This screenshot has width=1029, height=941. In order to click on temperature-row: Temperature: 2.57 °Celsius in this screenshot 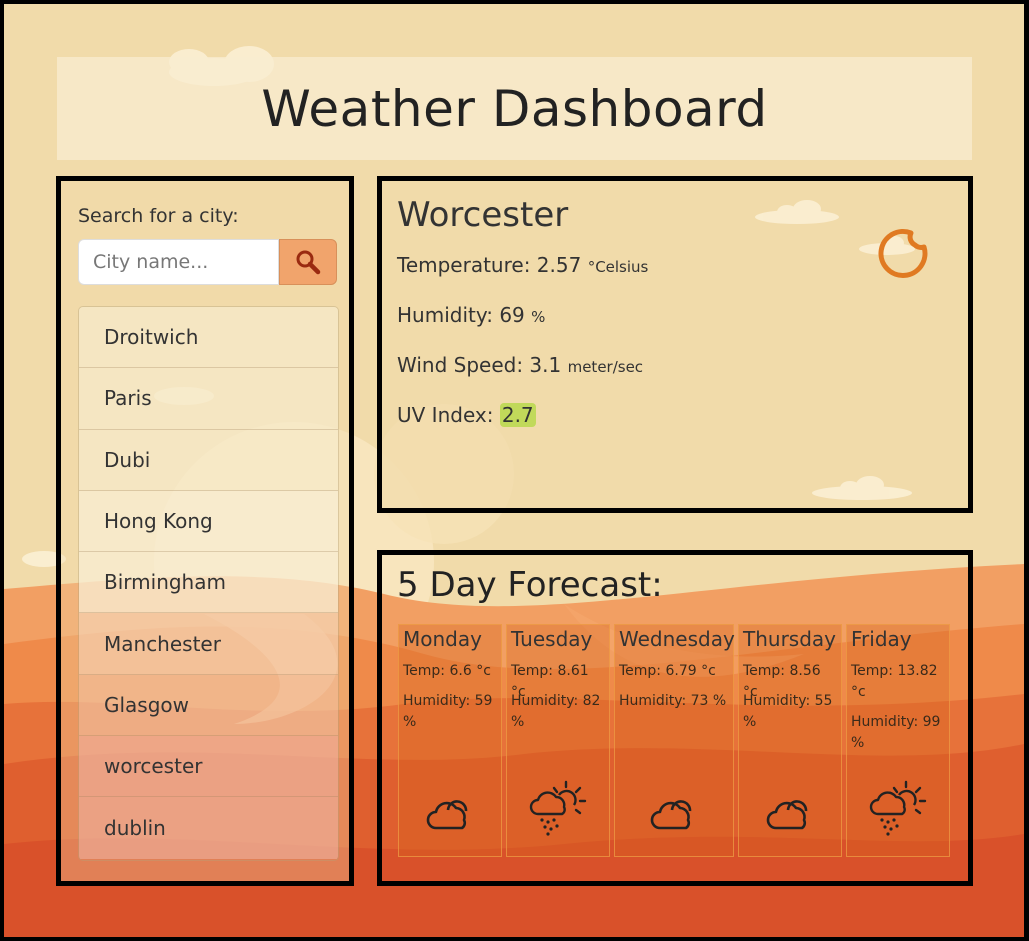, I will do `click(522, 265)`.